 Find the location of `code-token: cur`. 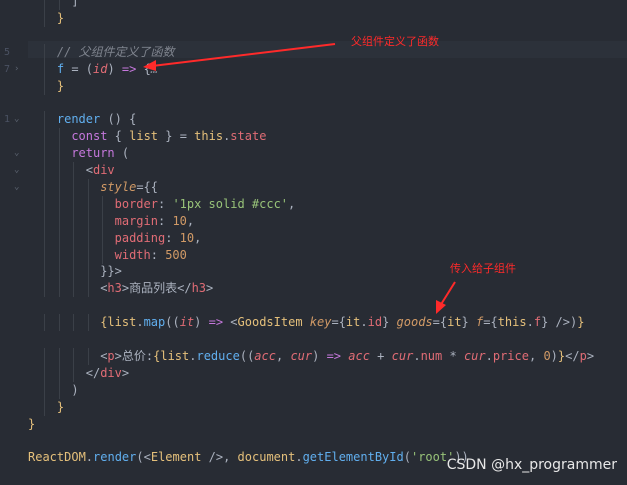

code-token: cur is located at coordinates (301, 355).